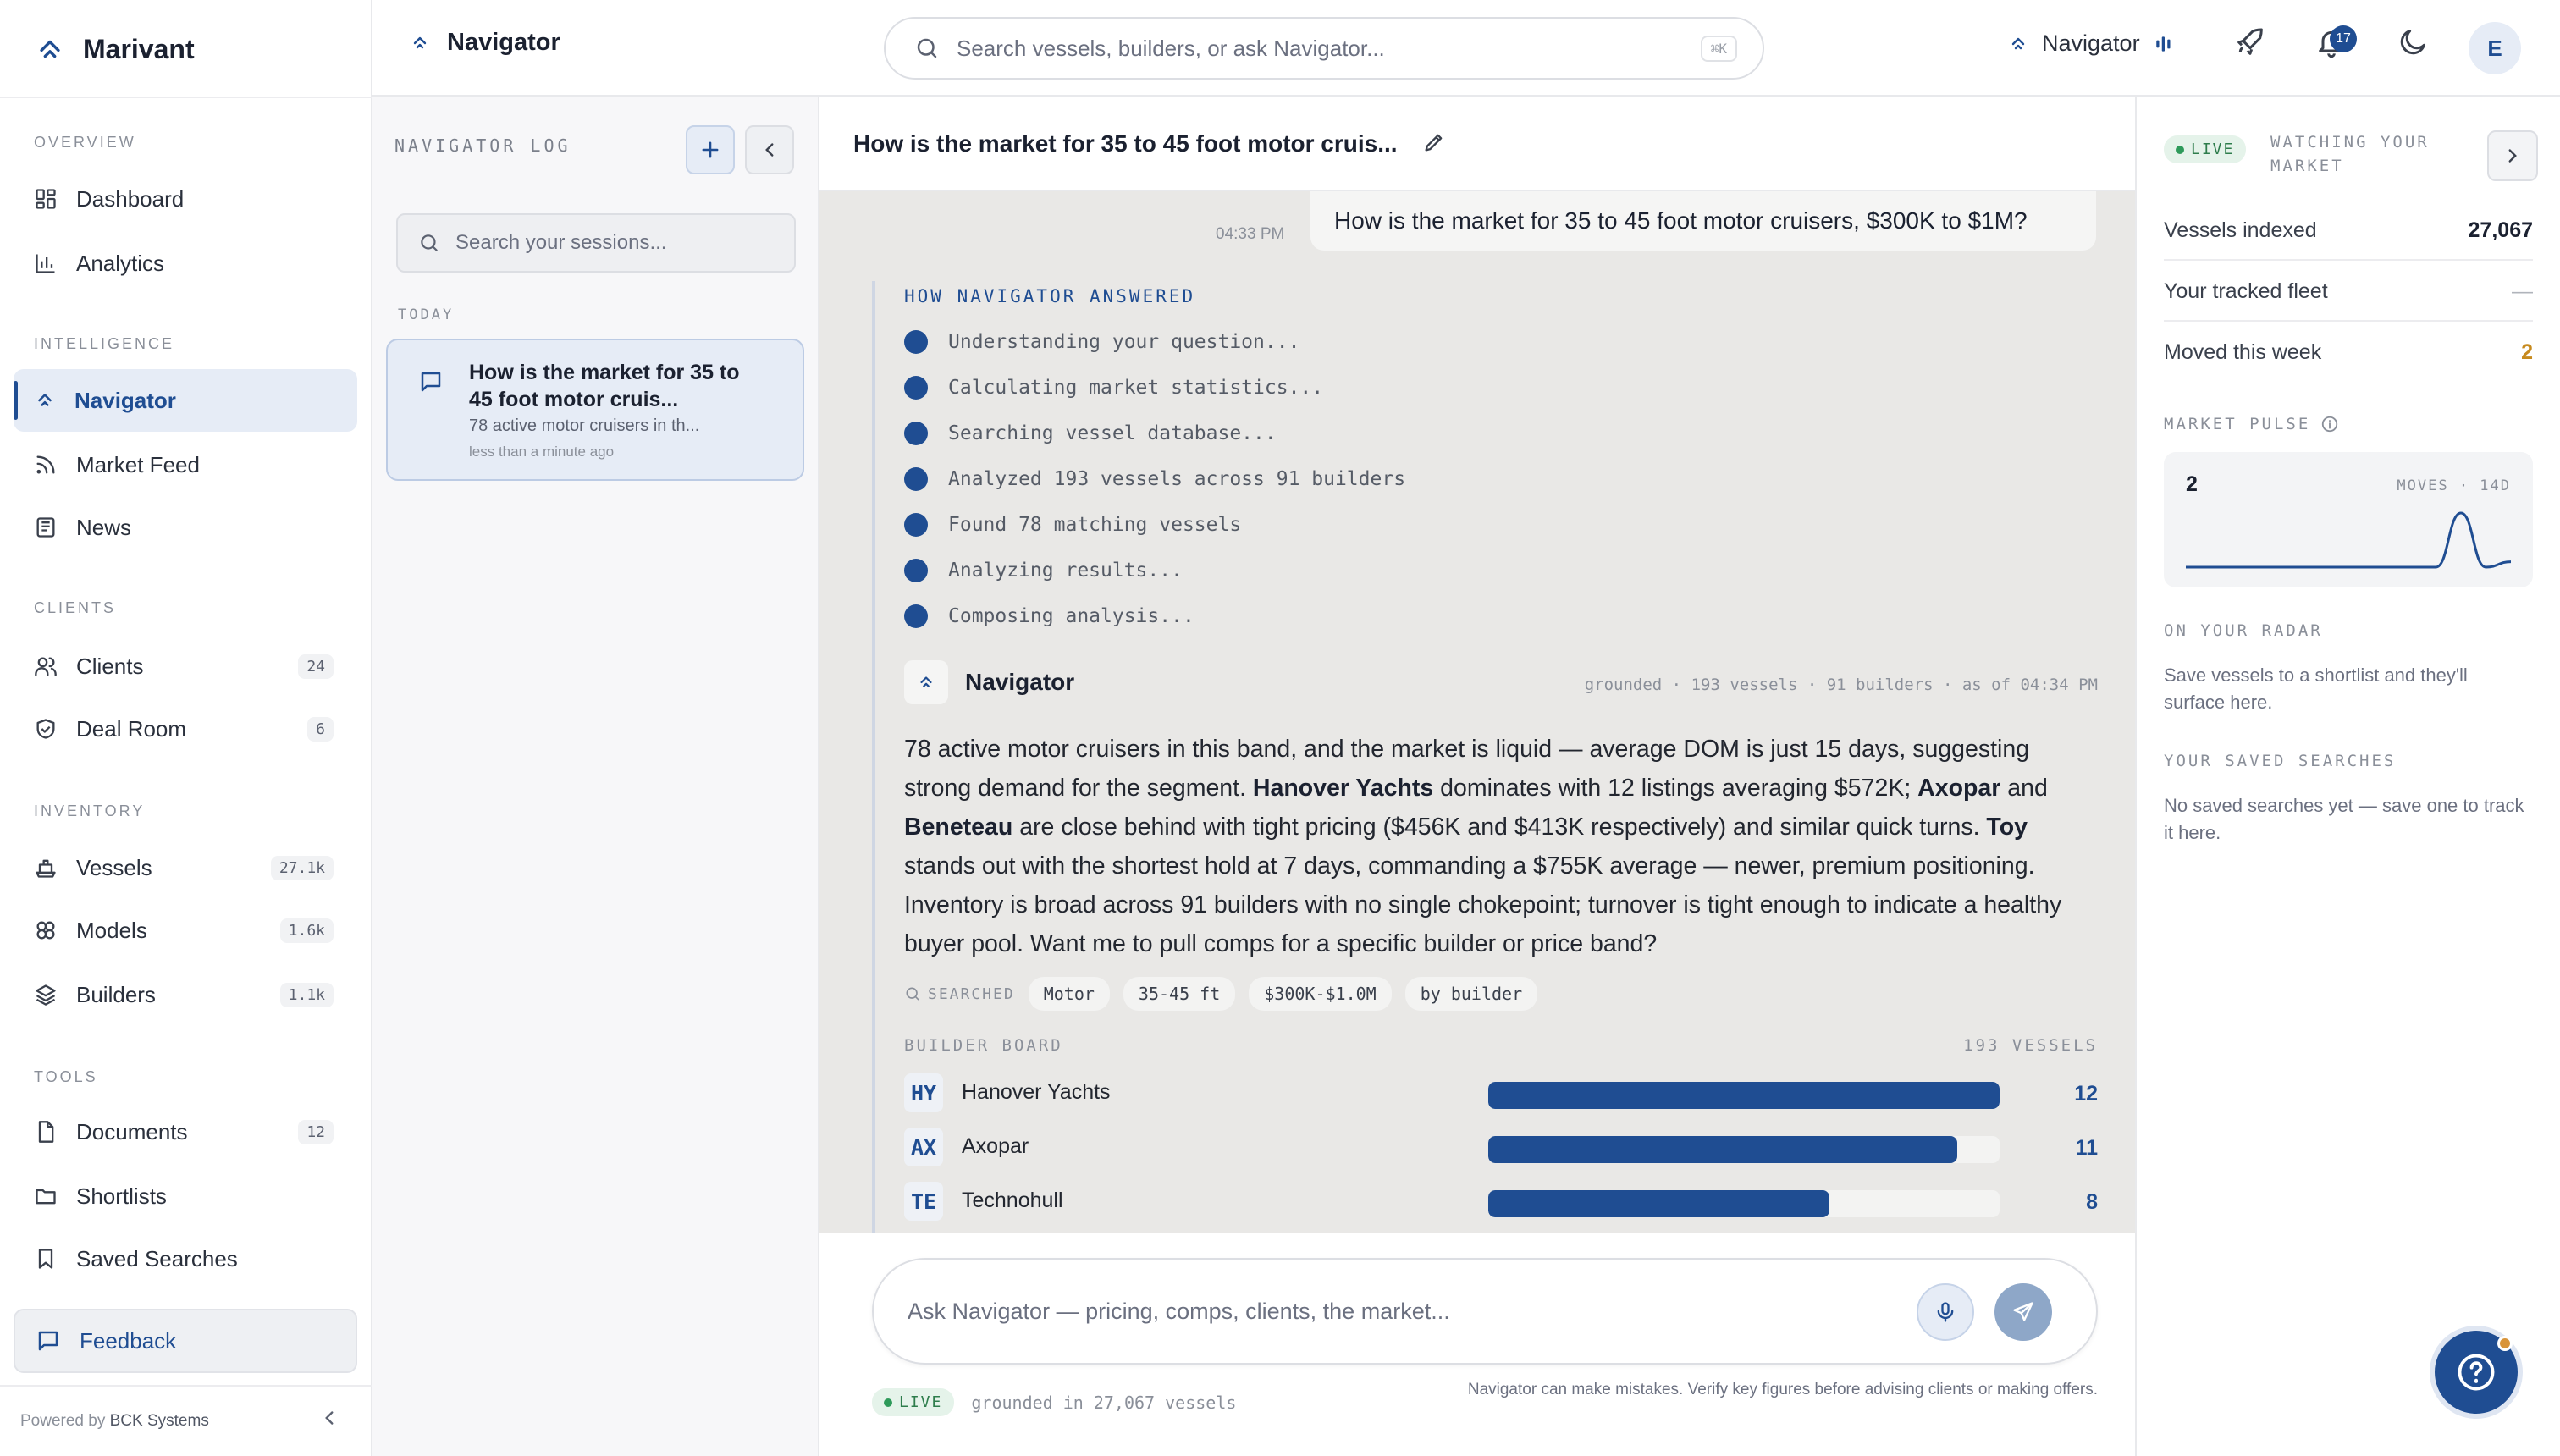  Describe the element at coordinates (1744, 1203) in the screenshot. I see `builder-bar-track` at that location.